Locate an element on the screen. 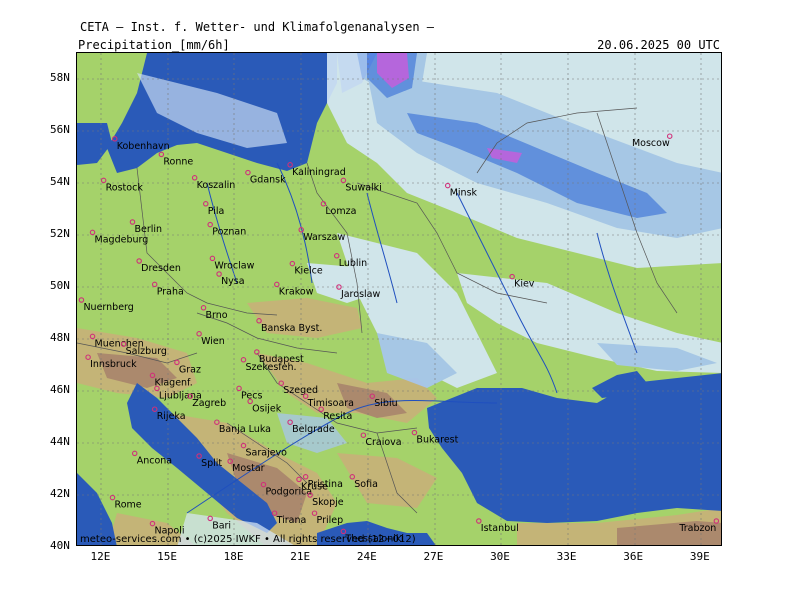 The image size is (800, 600). city-label: Berlin is located at coordinates (148, 229).